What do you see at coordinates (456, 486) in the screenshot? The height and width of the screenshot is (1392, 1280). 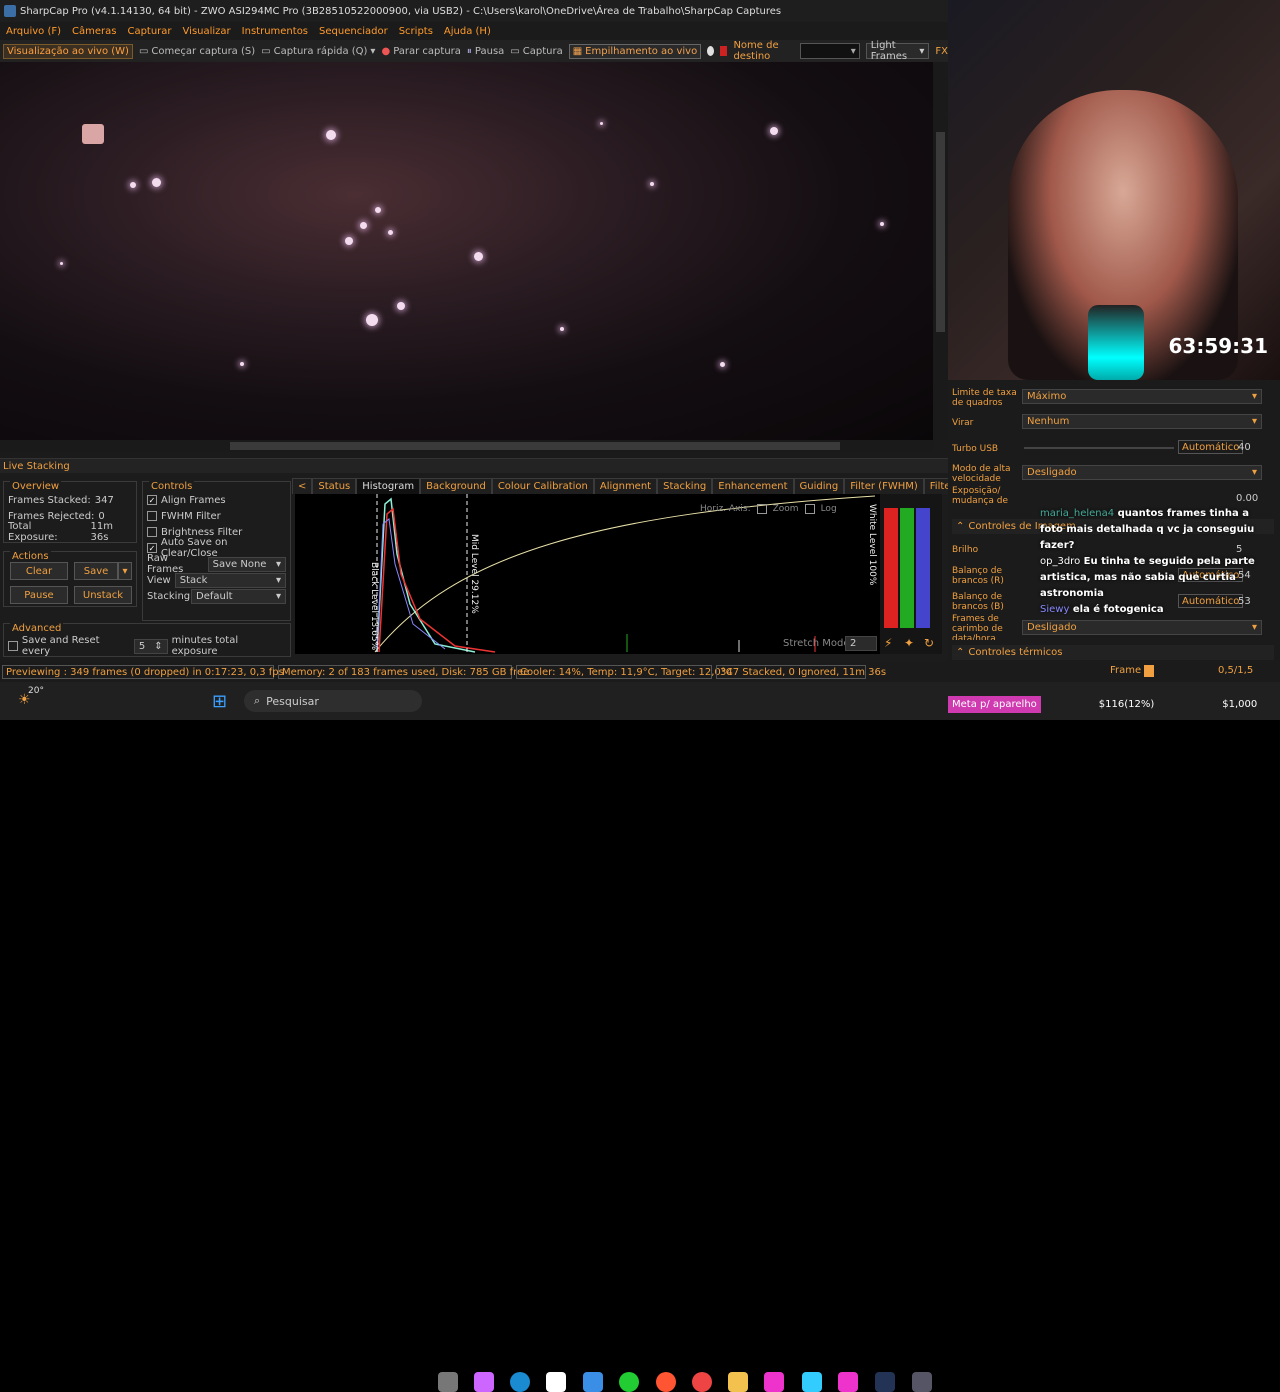 I see `tab-background: Background` at bounding box center [456, 486].